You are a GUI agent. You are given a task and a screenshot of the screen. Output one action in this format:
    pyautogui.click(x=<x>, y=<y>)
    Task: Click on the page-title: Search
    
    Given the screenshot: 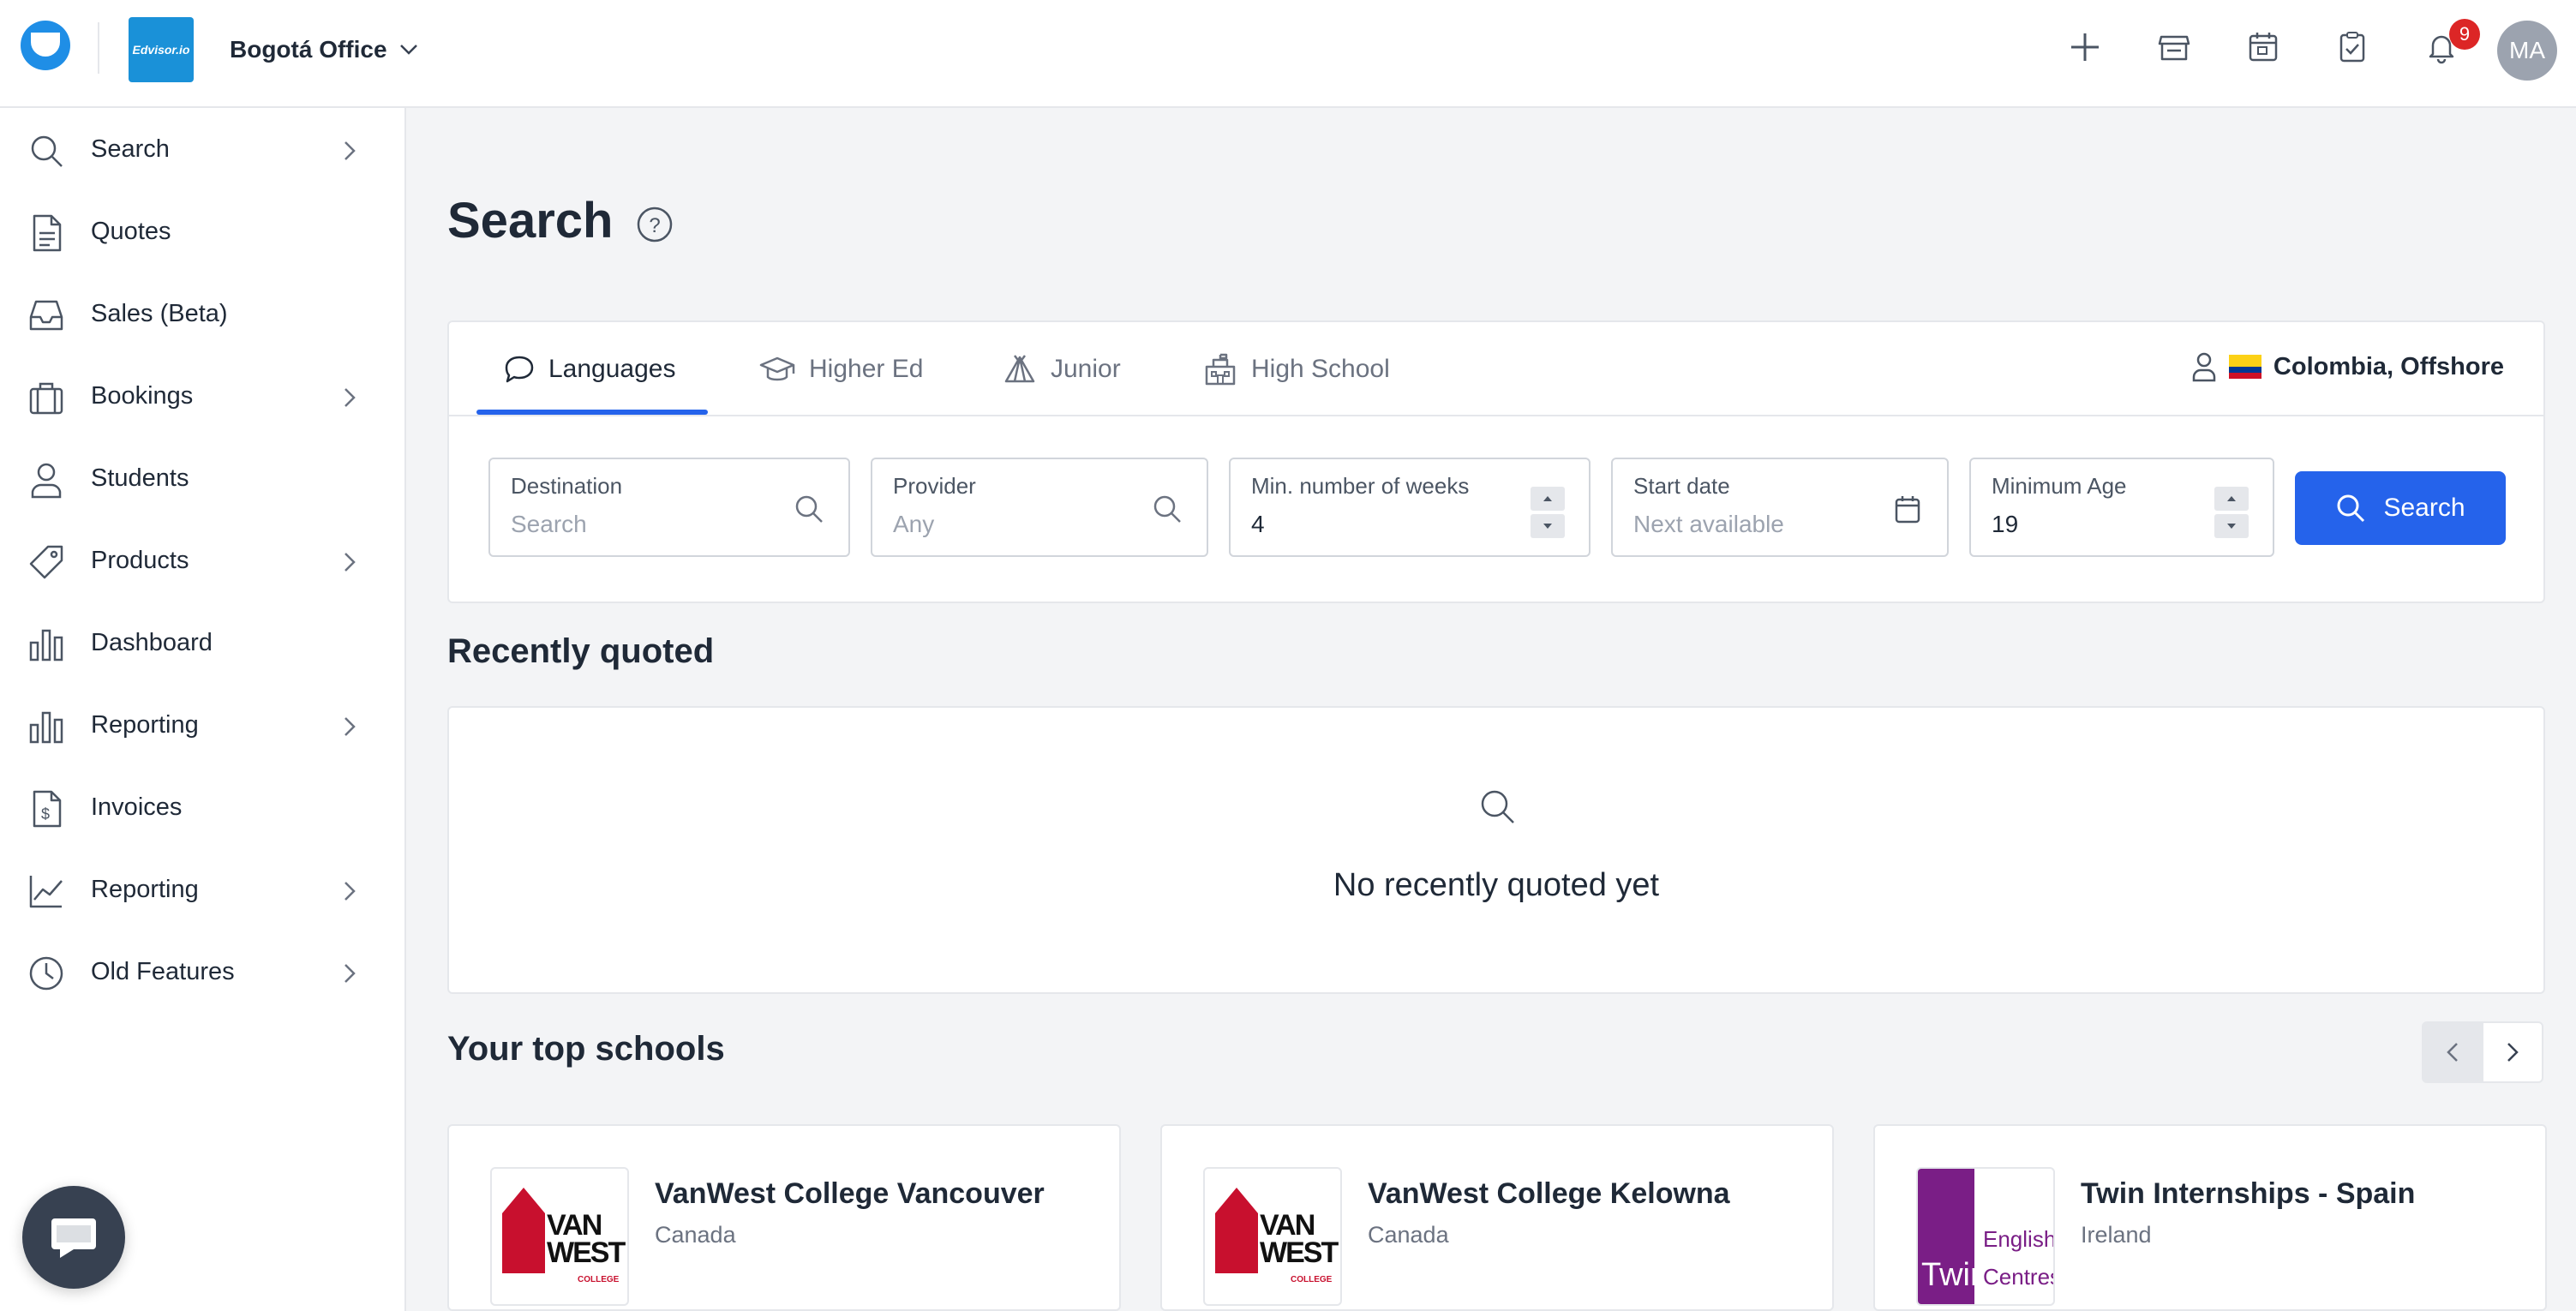 What is the action you would take?
    pyautogui.click(x=530, y=220)
    